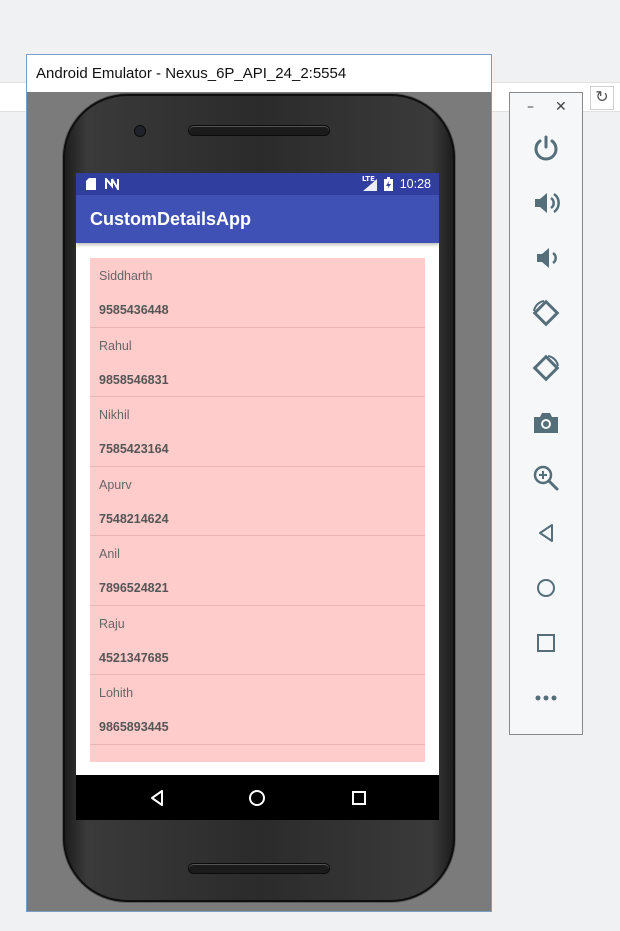  I want to click on contact-name: Siddharth, so click(126, 276).